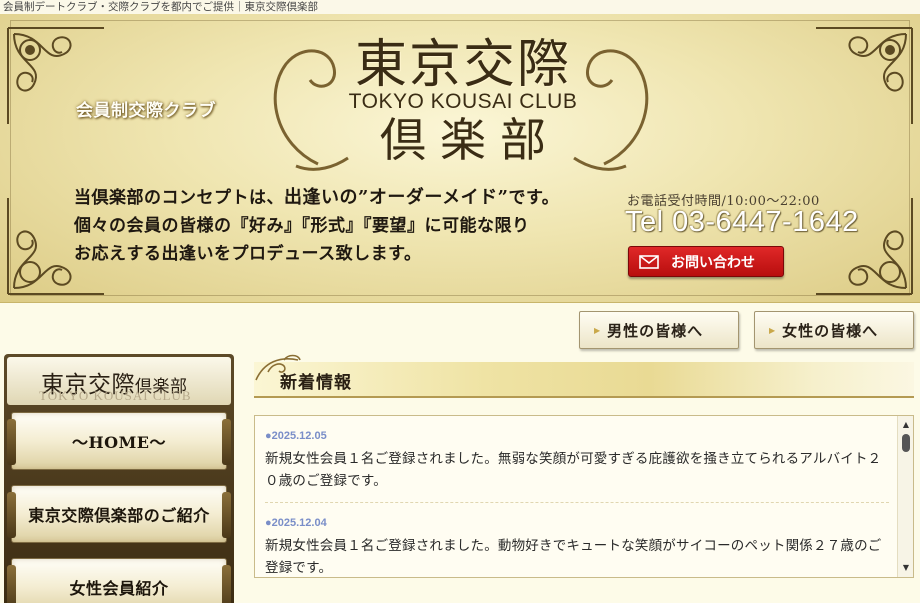 The image size is (920, 603). I want to click on member-club-label: 会員制交際クラブ, so click(146, 111).